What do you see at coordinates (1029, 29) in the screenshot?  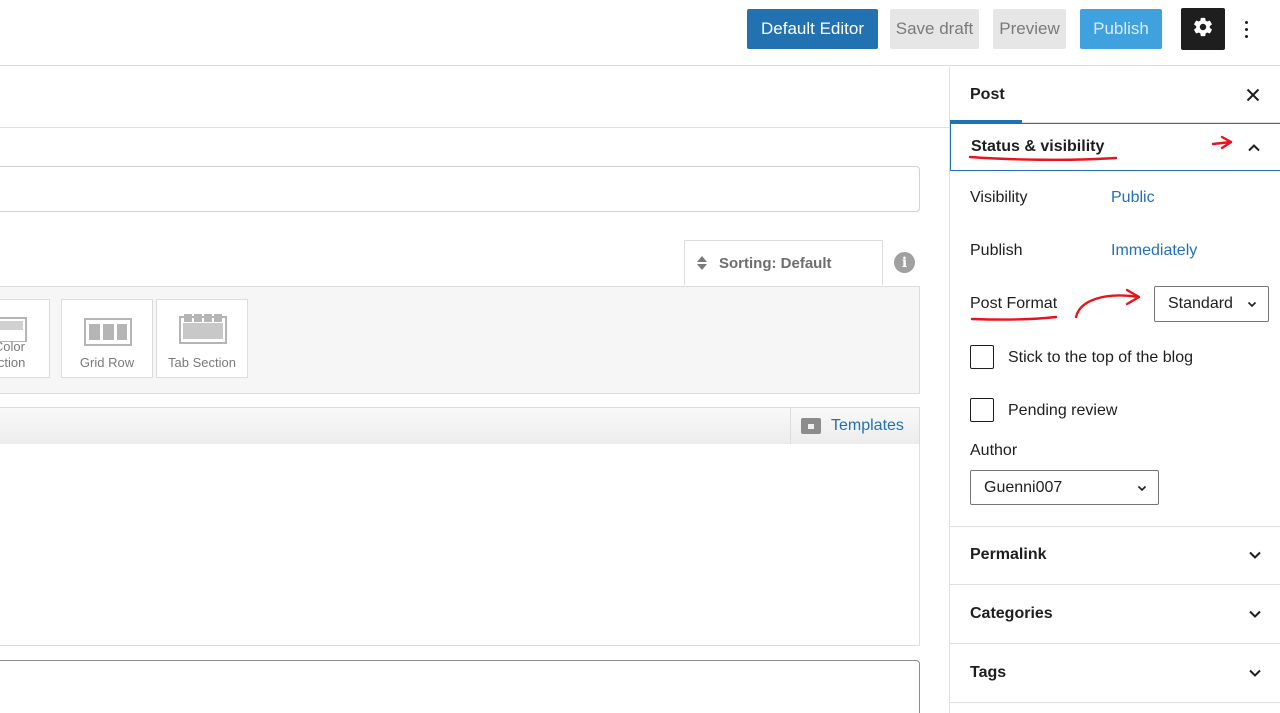 I see `preview-button: Preview` at bounding box center [1029, 29].